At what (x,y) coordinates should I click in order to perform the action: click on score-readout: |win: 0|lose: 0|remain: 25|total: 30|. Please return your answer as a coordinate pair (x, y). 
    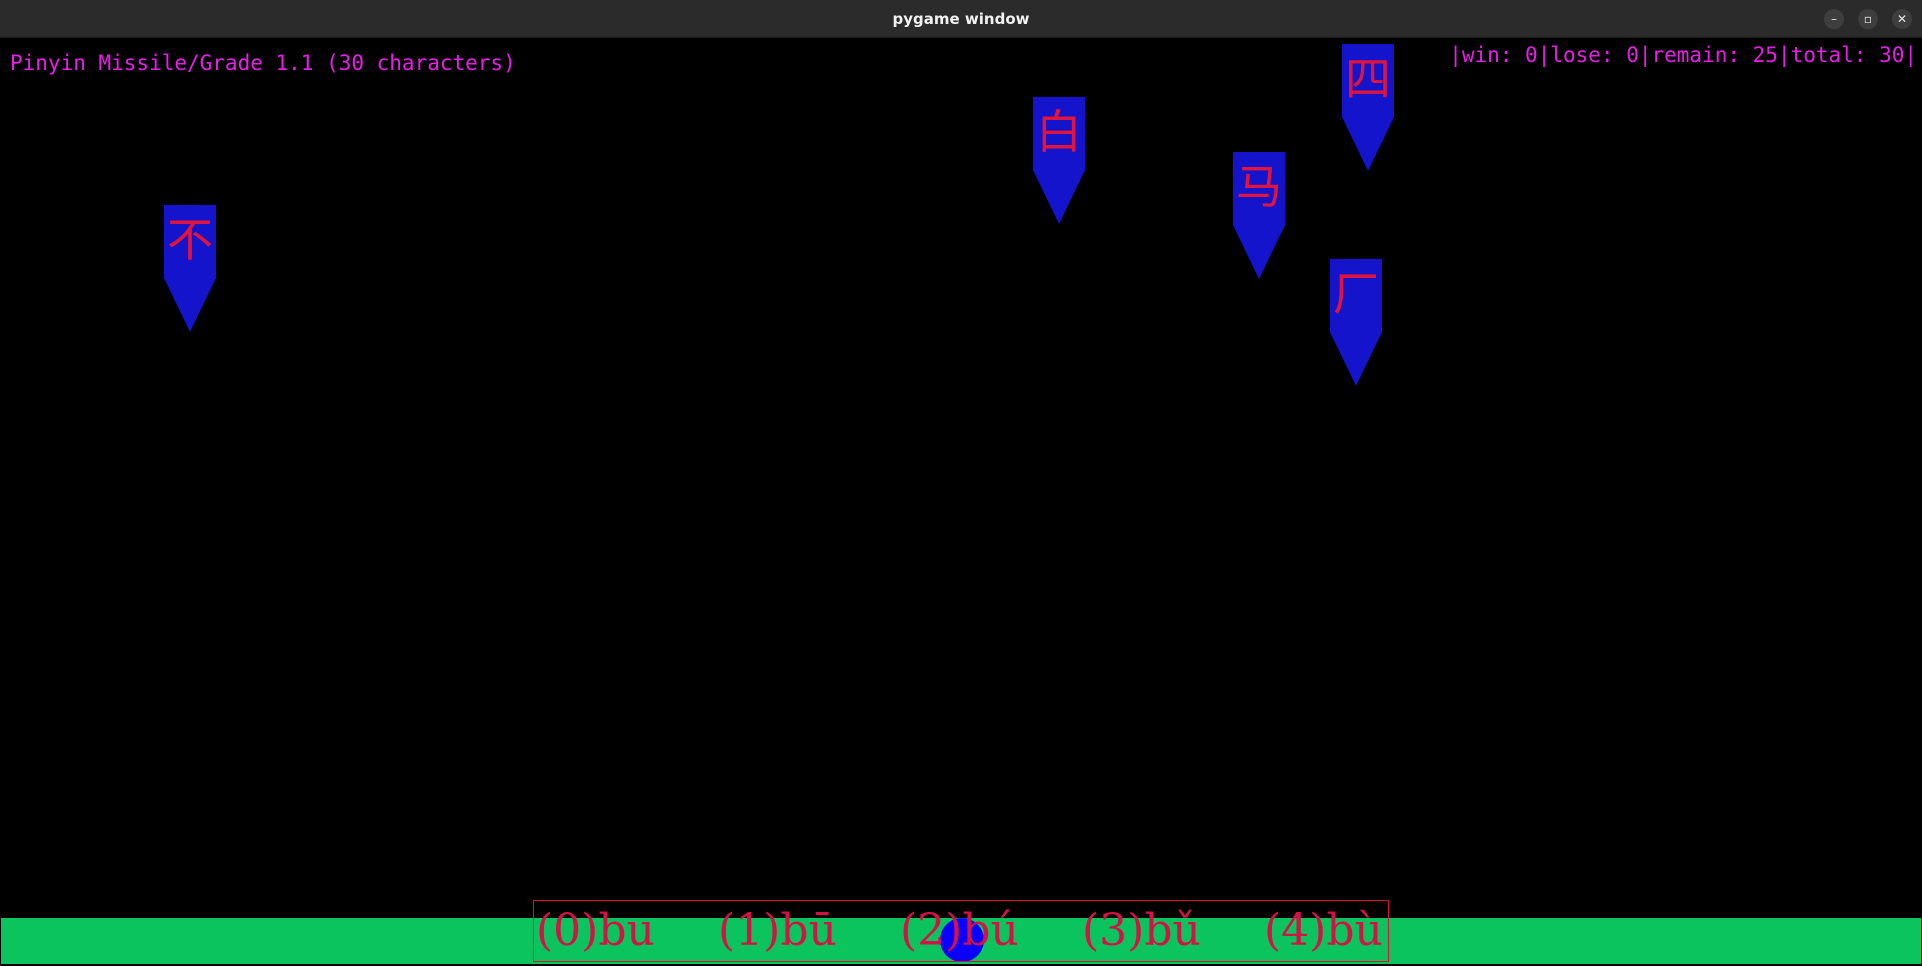
    Looking at the image, I should click on (1683, 55).